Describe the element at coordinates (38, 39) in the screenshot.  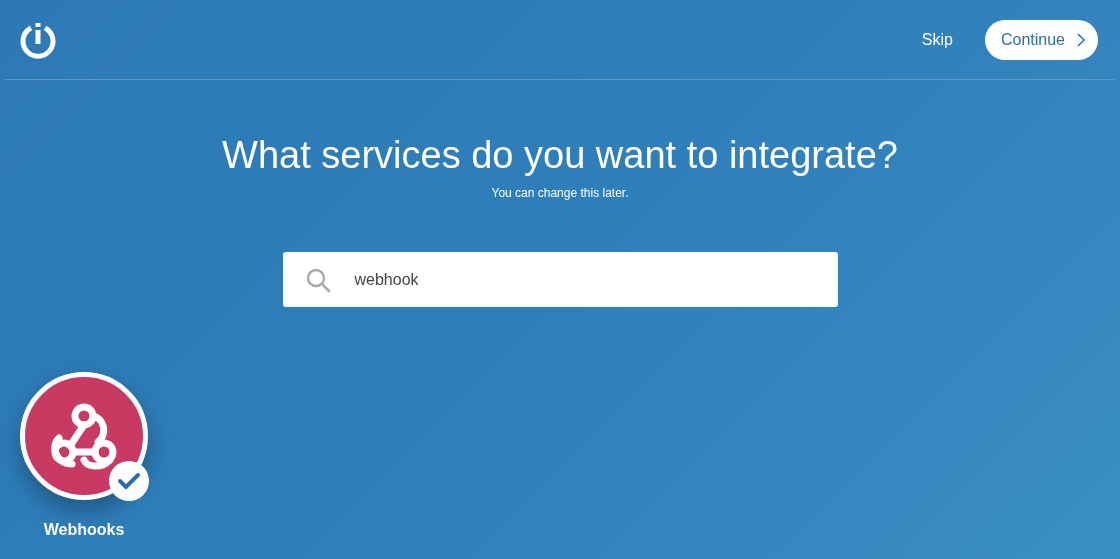
I see `power-logo-icon` at that location.